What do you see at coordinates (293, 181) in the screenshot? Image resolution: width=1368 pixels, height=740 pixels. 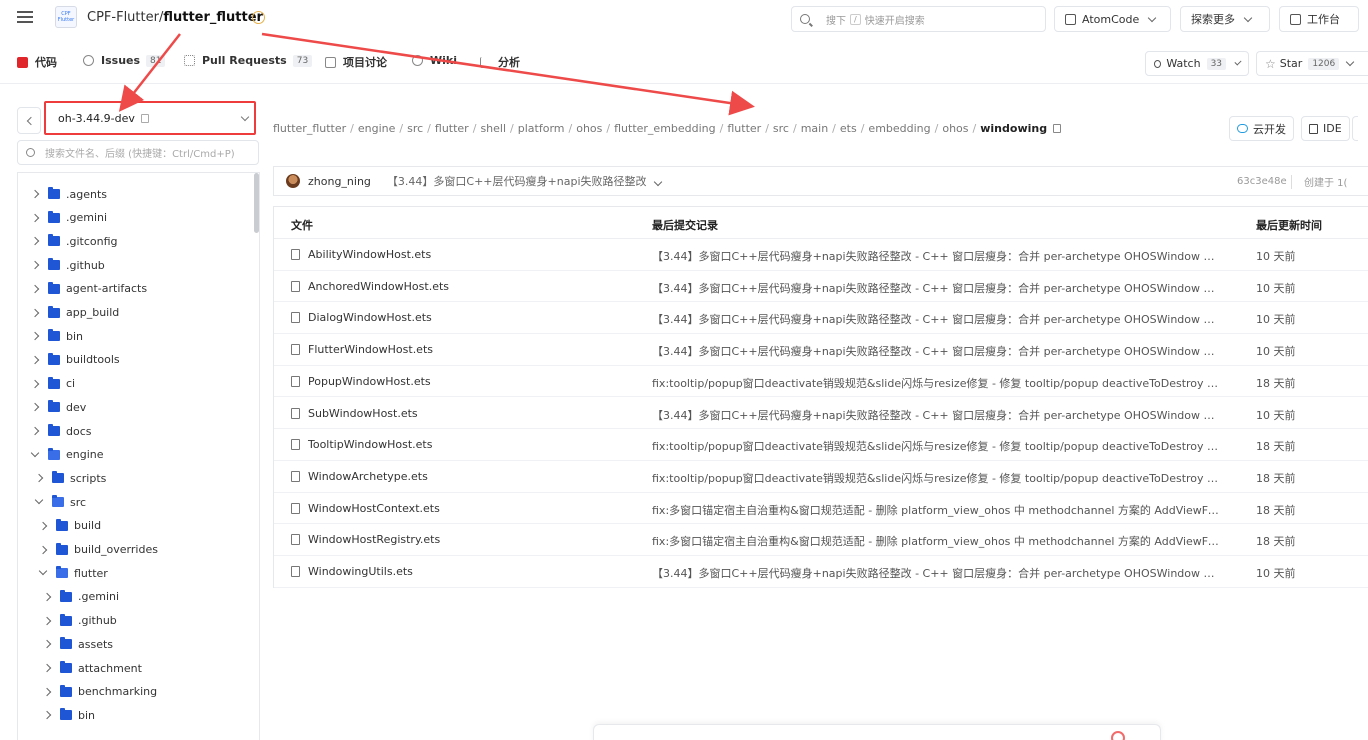 I see `avatar` at bounding box center [293, 181].